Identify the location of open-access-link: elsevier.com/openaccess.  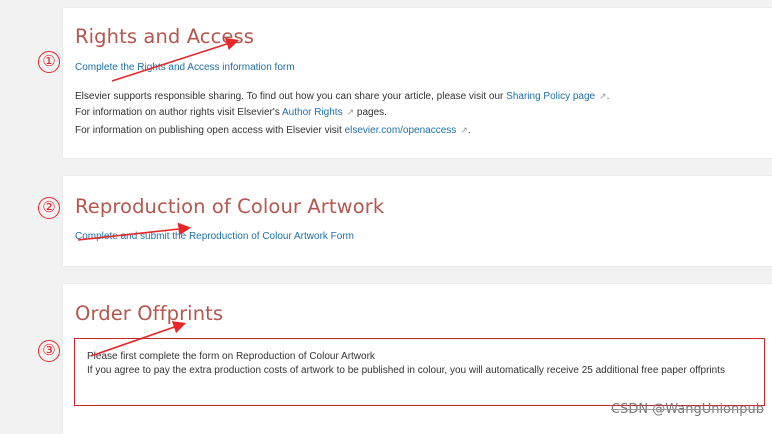
(401, 130).